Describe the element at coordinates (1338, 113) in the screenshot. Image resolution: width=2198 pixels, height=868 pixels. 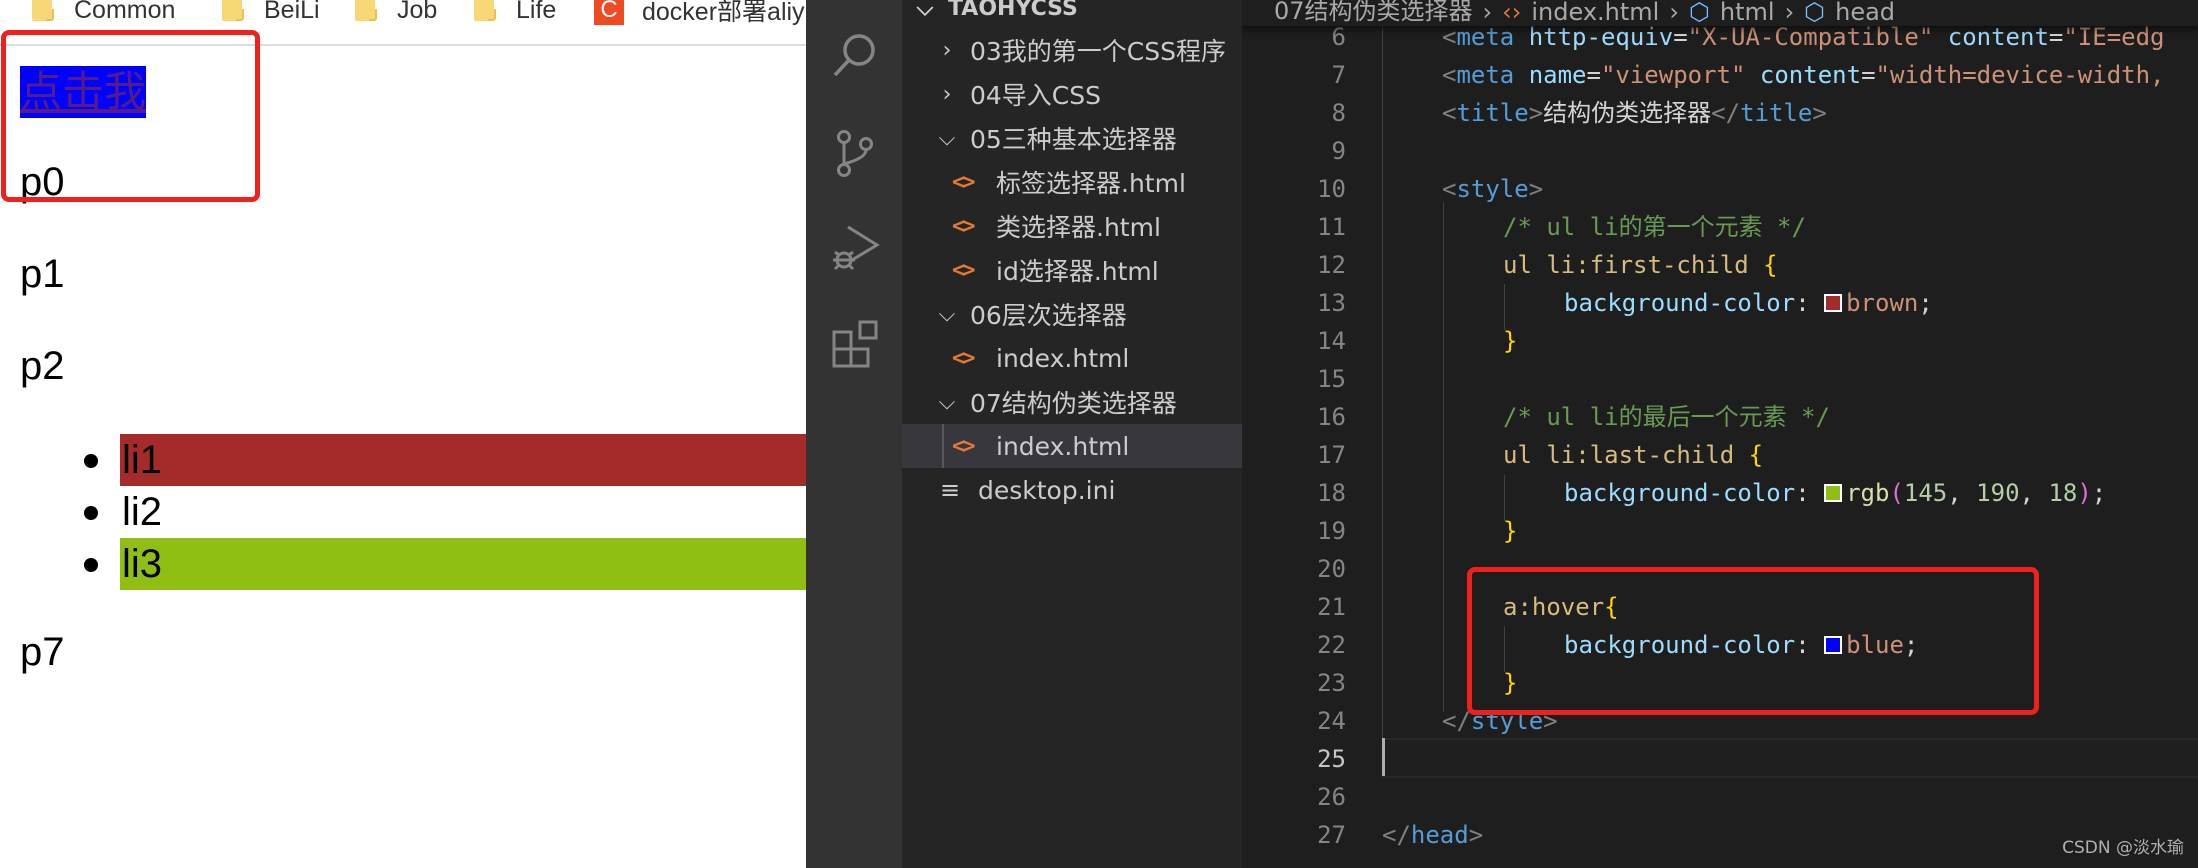
I see `line-number: 8` at that location.